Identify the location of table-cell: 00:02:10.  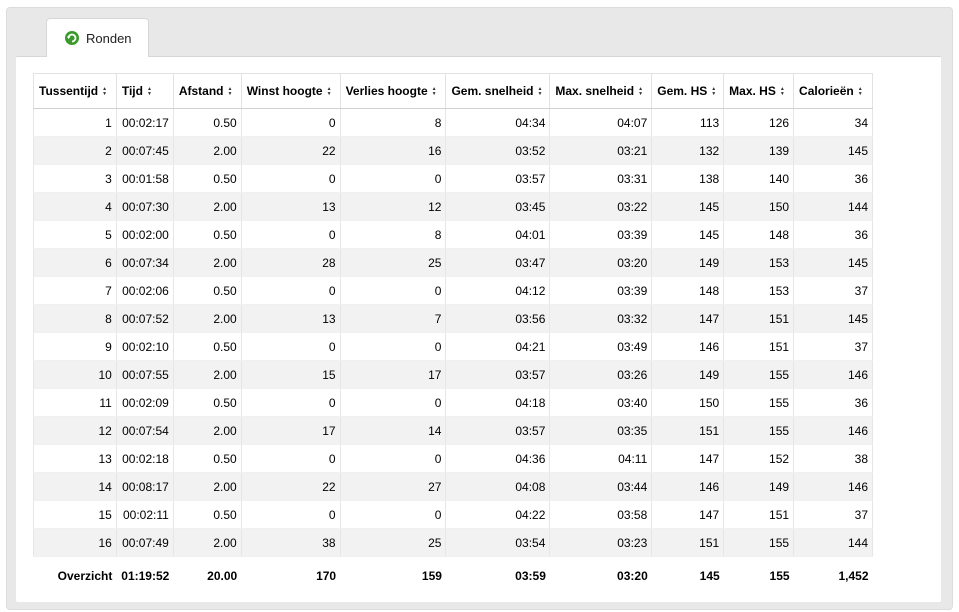
(145, 346).